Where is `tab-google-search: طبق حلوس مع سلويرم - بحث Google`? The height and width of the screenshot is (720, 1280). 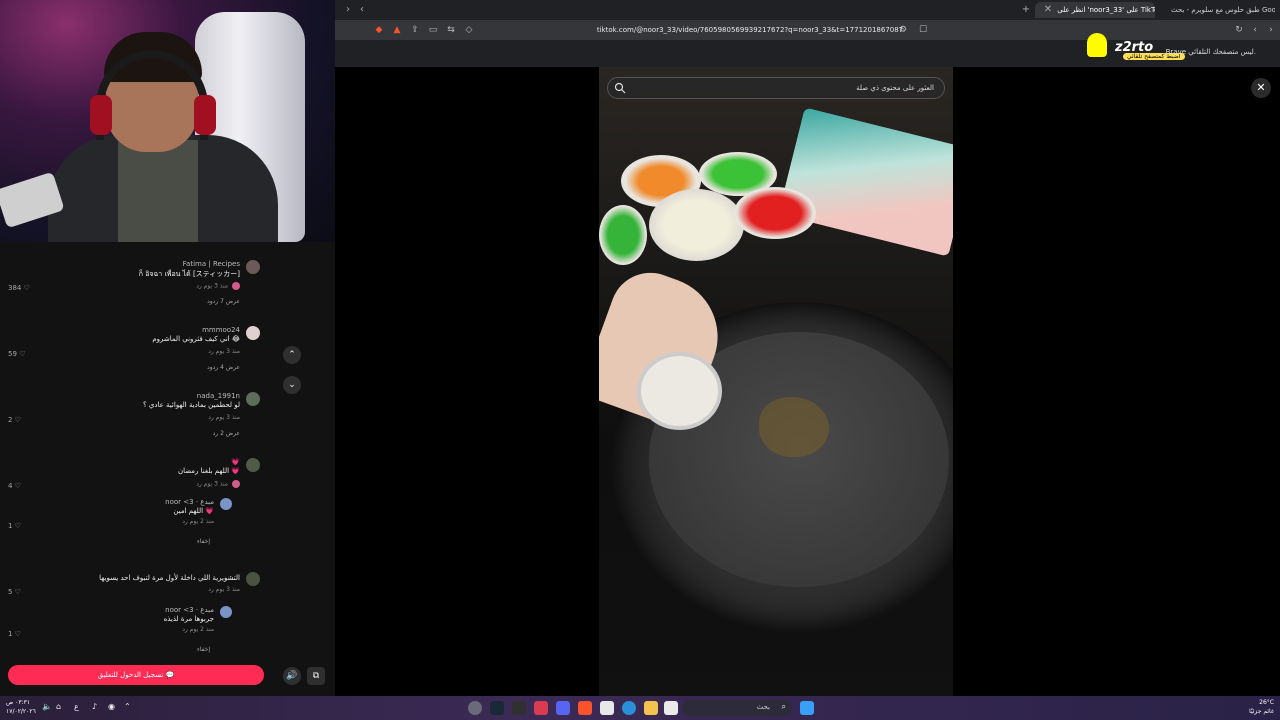
tab-google-search: طبق حلوس مع سلويرم - بحث Google is located at coordinates (1220, 10).